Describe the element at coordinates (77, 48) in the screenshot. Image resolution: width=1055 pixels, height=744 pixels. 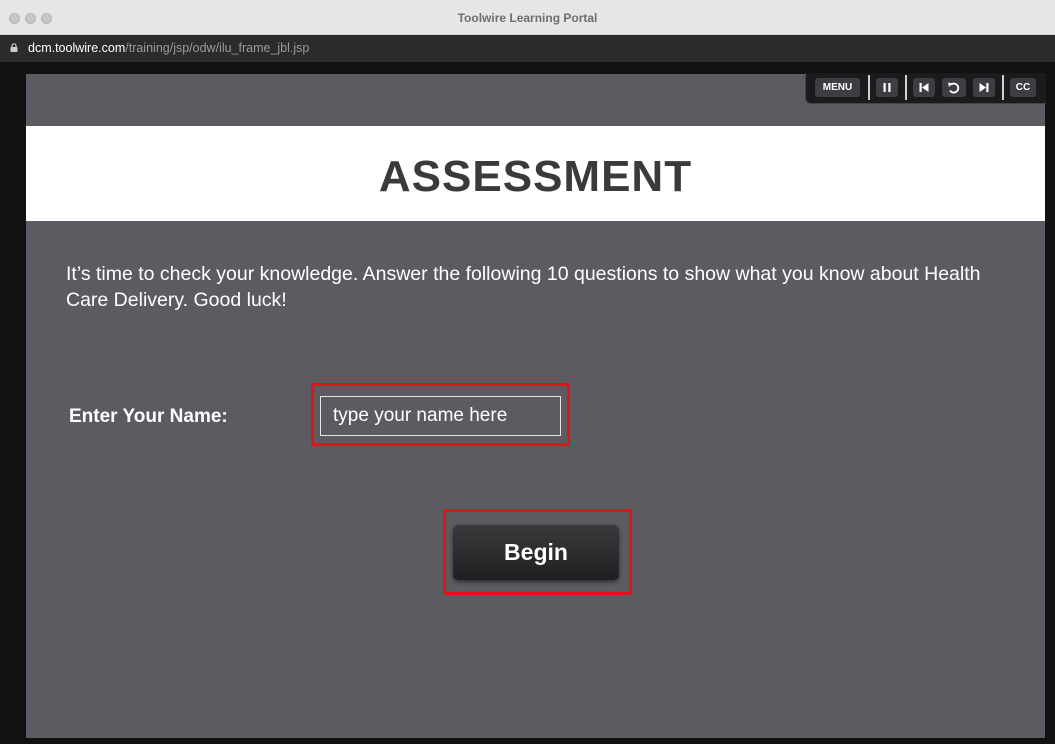
I see `url-host: dcm.toolwire.com` at that location.